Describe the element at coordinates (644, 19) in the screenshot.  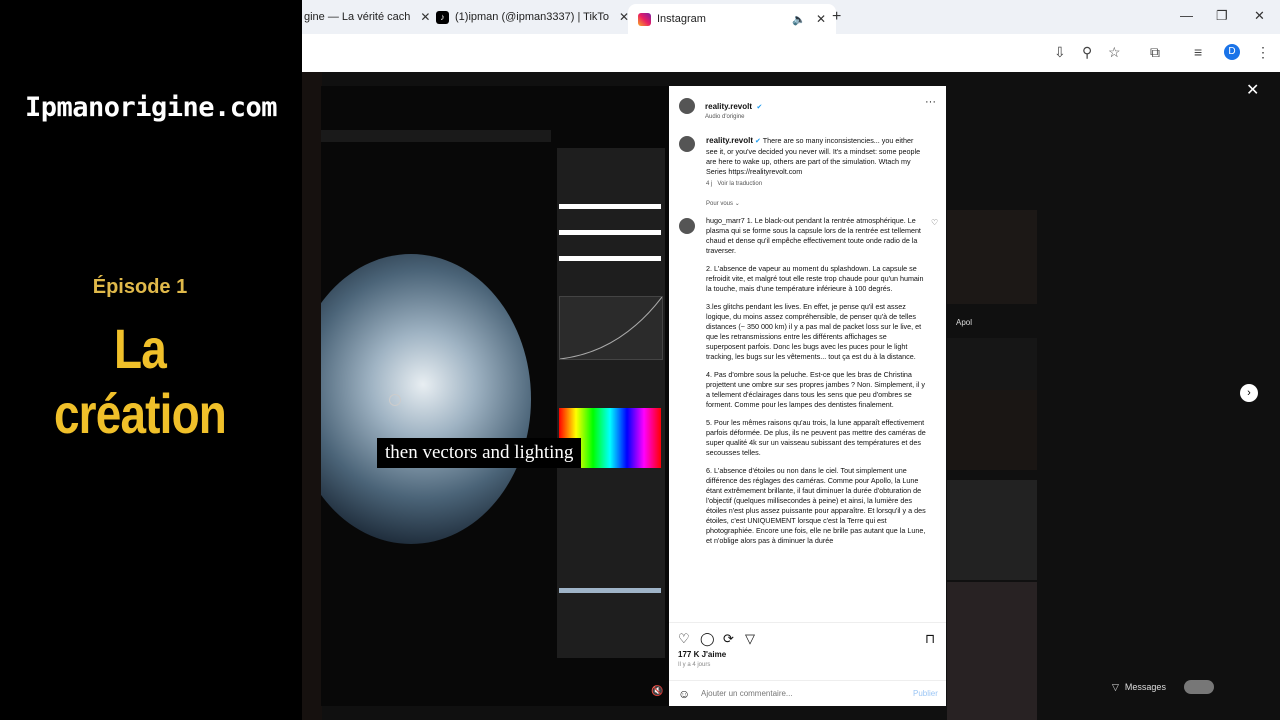
I see `instagram-icon` at that location.